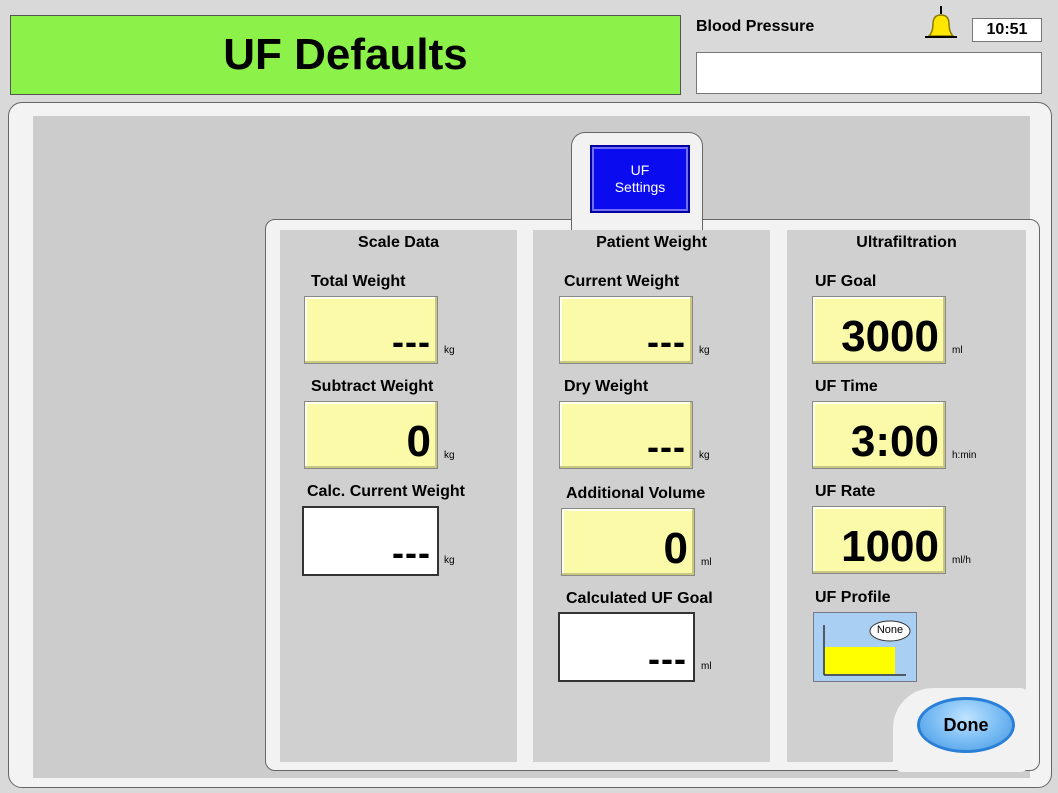 The height and width of the screenshot is (793, 1058). I want to click on total-weight-field: ---, so click(371, 330).